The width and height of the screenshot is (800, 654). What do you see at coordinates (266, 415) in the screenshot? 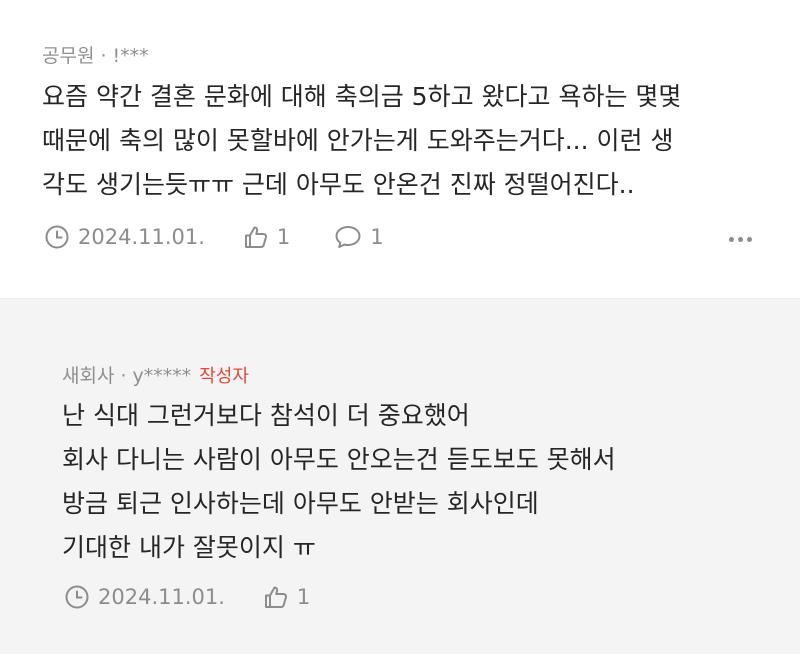
I see `reply-line: 난 식대 그런거보다 참석이 더 중요했어` at bounding box center [266, 415].